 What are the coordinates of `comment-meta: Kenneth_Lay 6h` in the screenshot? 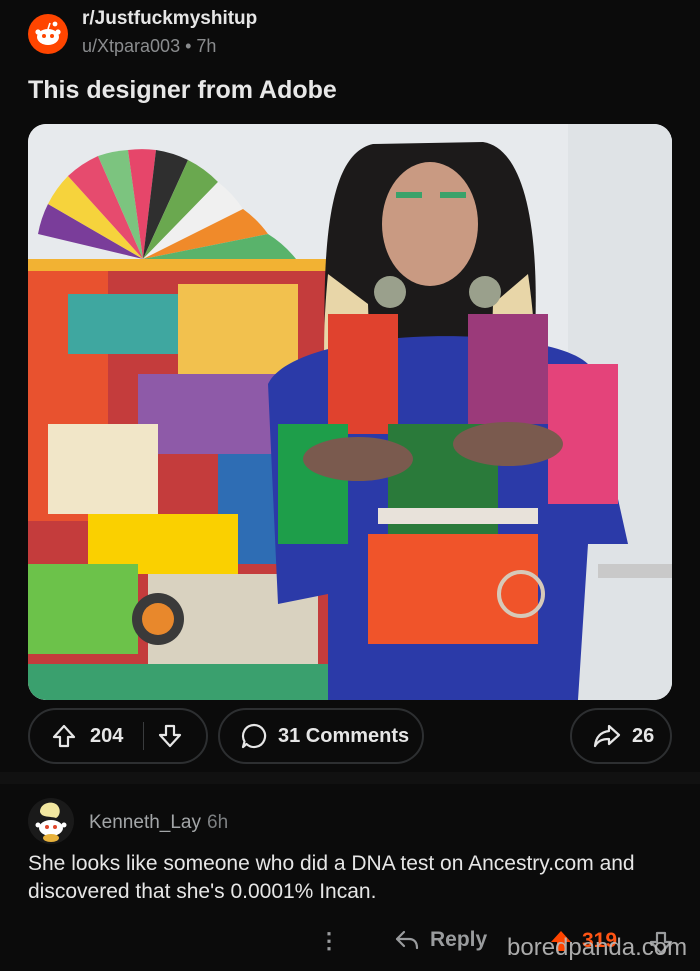 It's located at (158, 823).